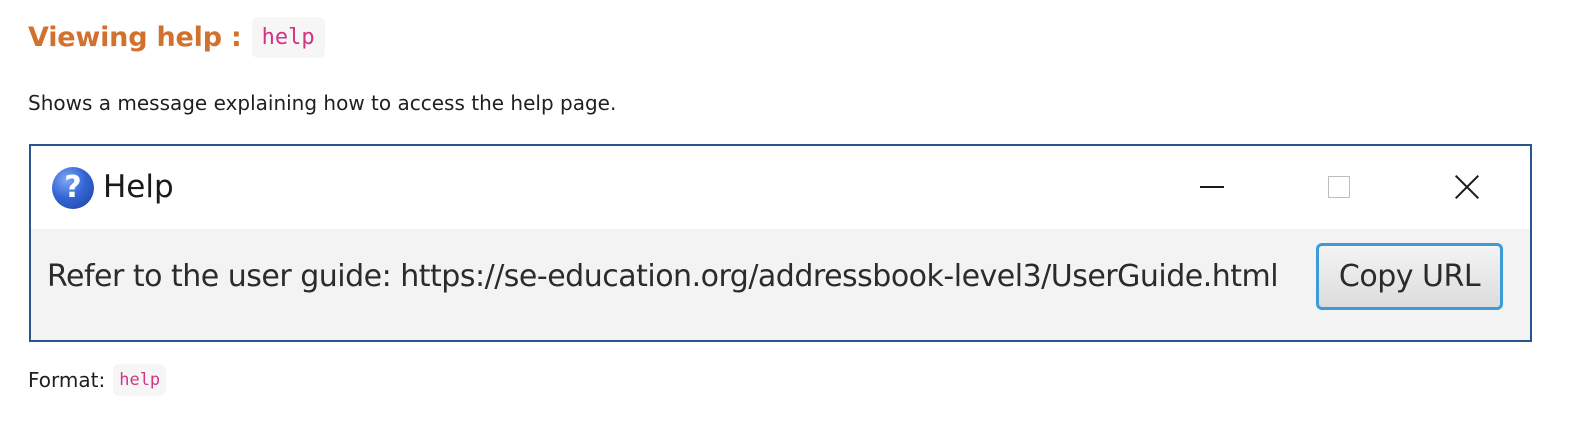  Describe the element at coordinates (138, 187) in the screenshot. I see `window-title: Help` at that location.